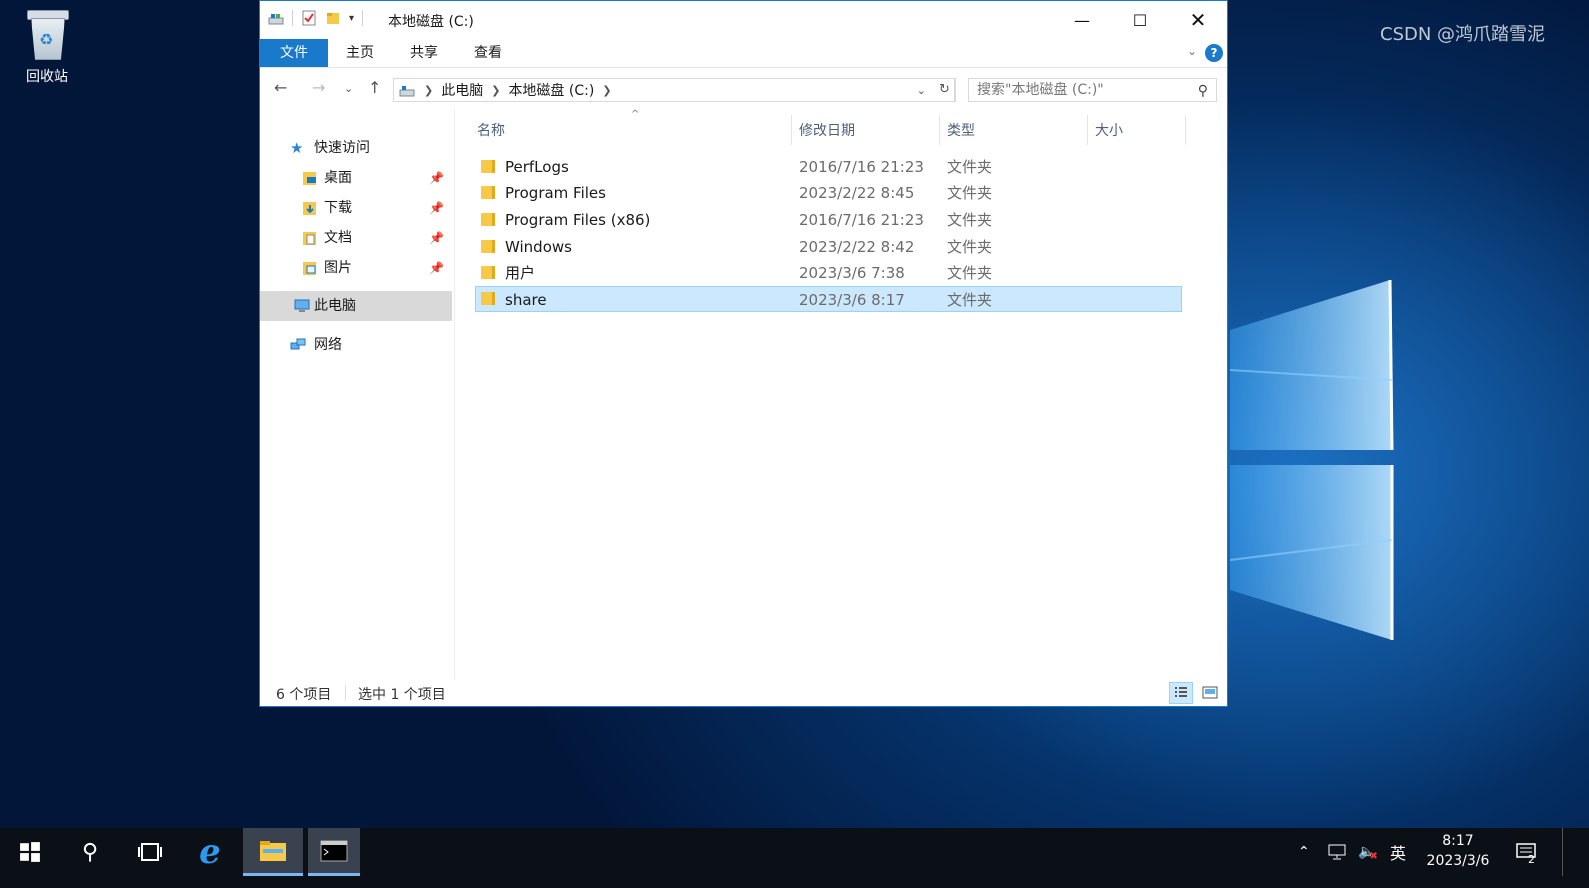  I want to click on start-button, so click(30, 852).